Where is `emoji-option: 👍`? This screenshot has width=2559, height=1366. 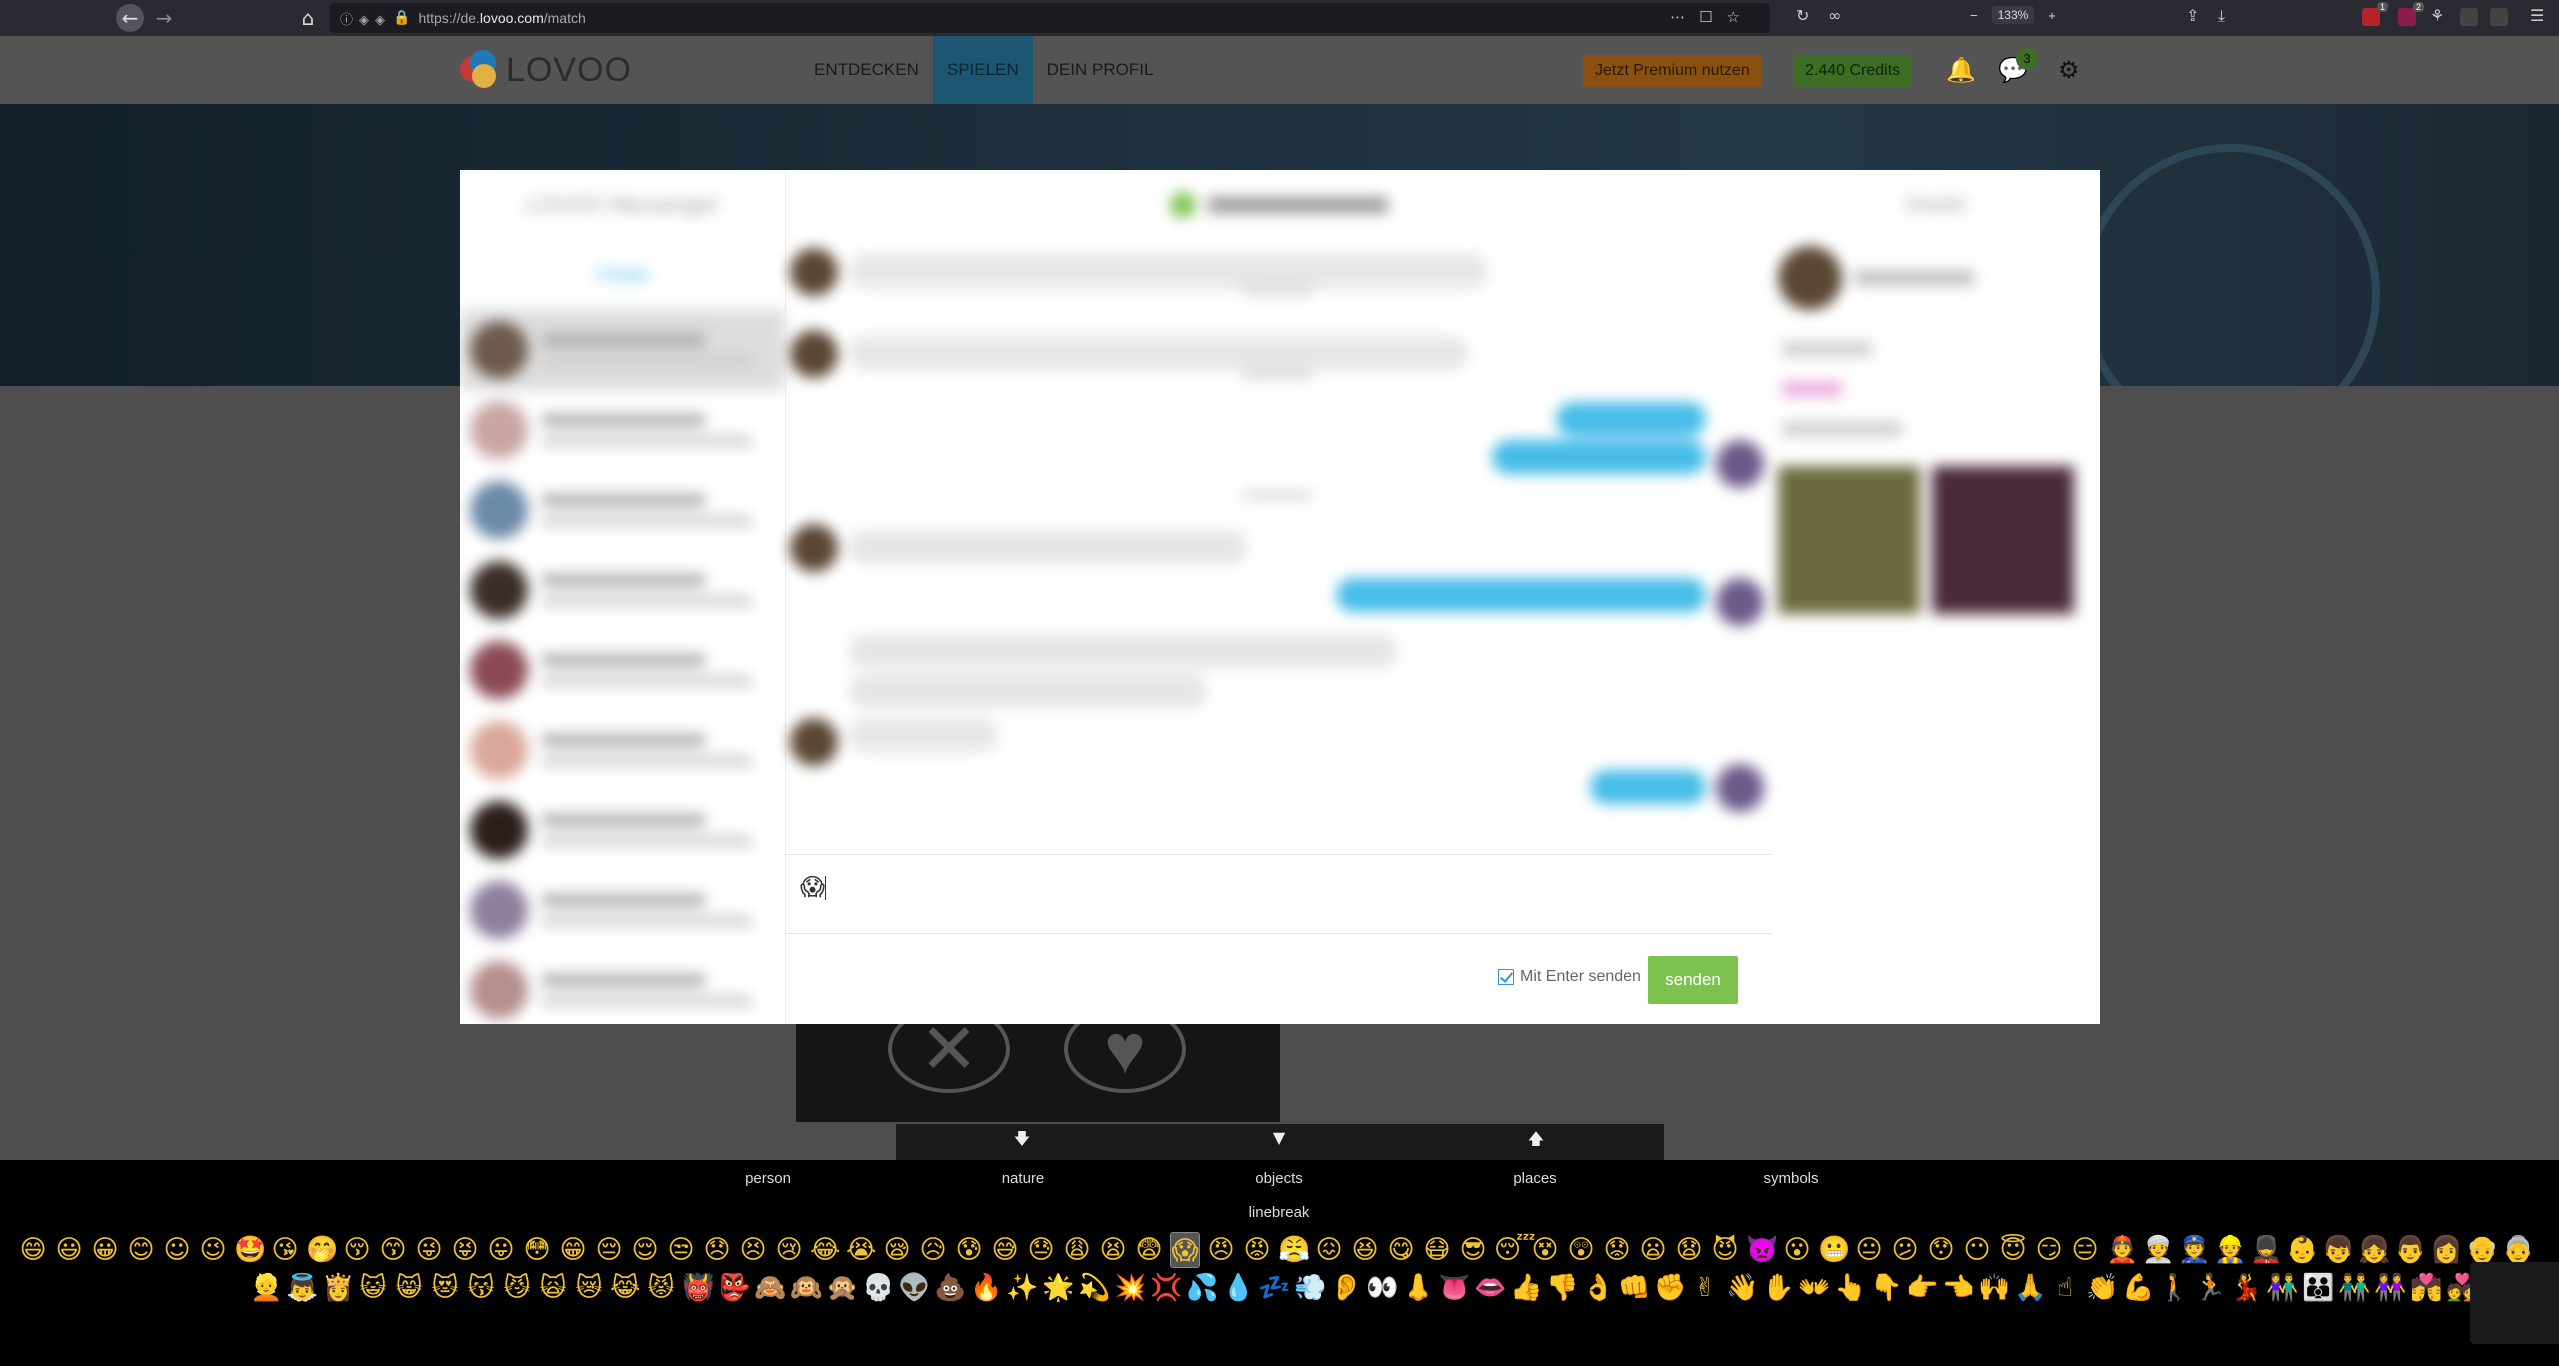 emoji-option: 👍 is located at coordinates (1526, 1288).